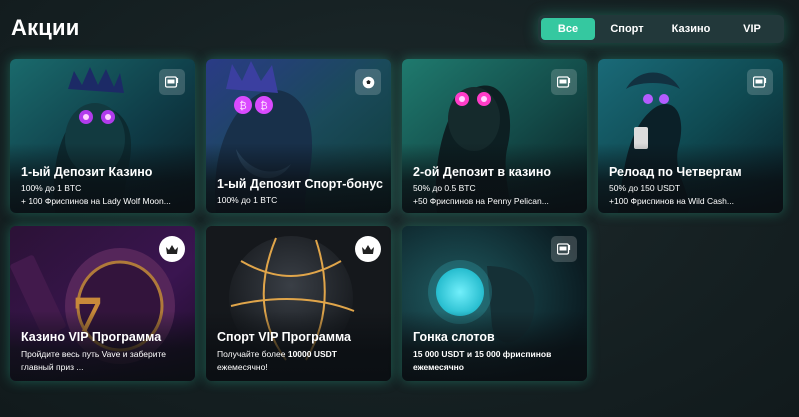  Describe the element at coordinates (300, 184) in the screenshot. I see `promo-title: 1-ый Депозит Спорт-бонус` at that location.